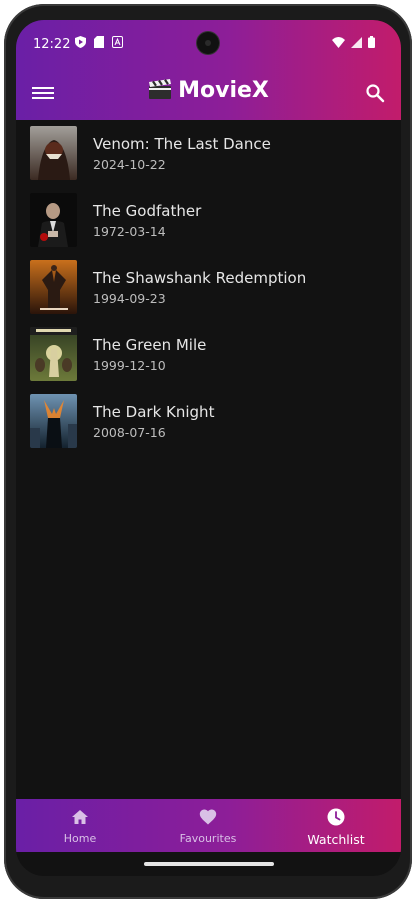  I want to click on search-button, so click(376, 94).